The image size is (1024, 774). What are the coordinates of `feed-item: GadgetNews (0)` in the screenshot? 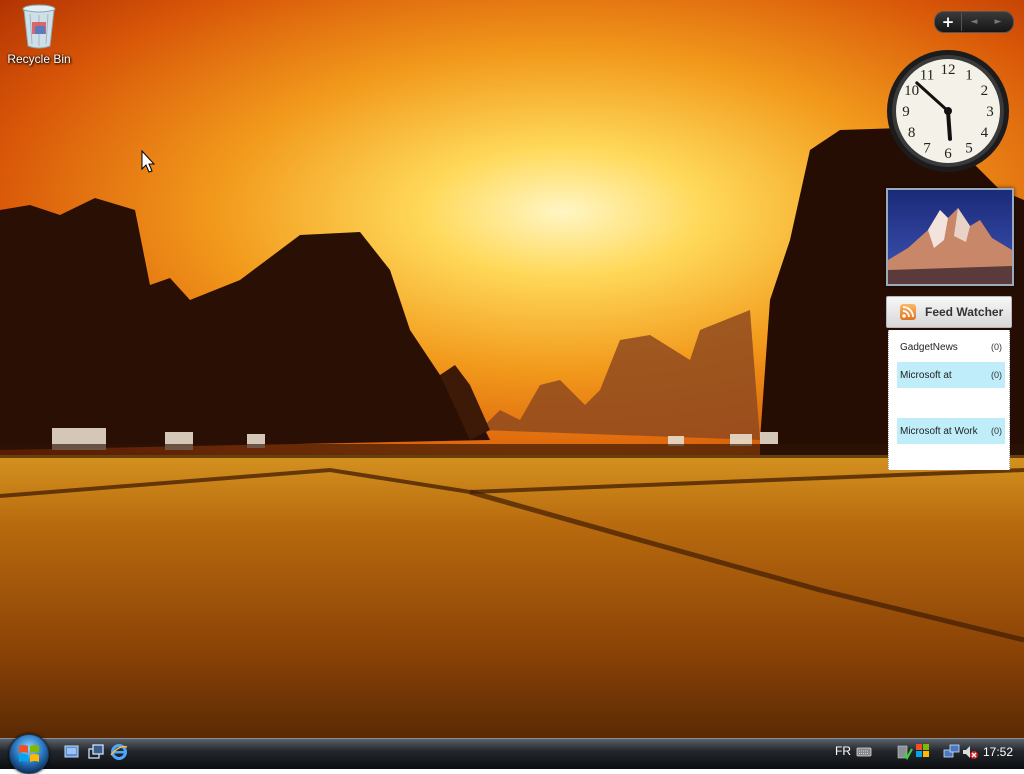 It's located at (951, 347).